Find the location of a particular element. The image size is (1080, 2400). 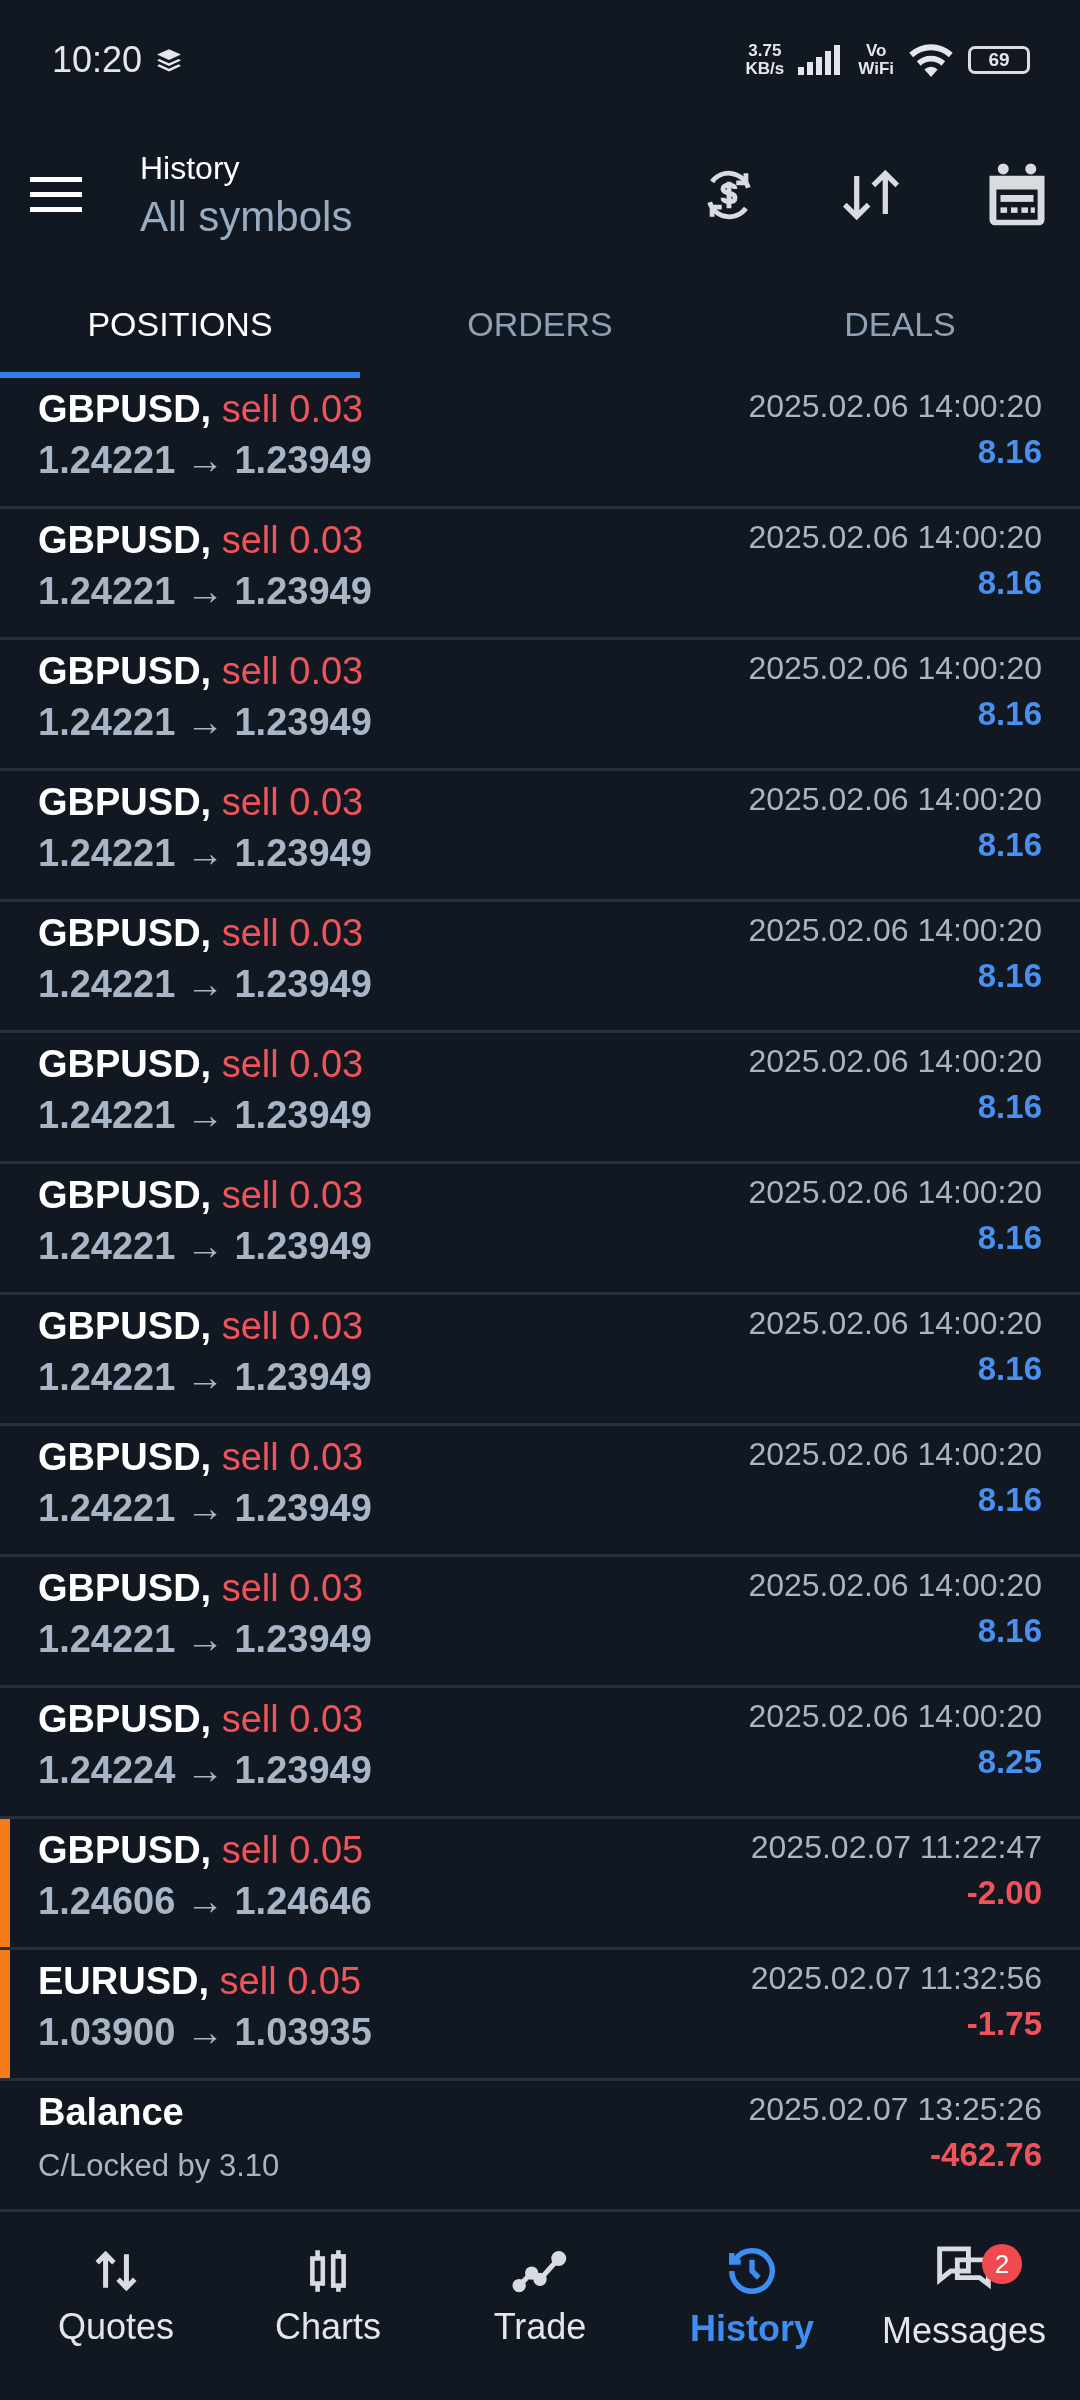

nav-item: Charts is located at coordinates (328, 2297).